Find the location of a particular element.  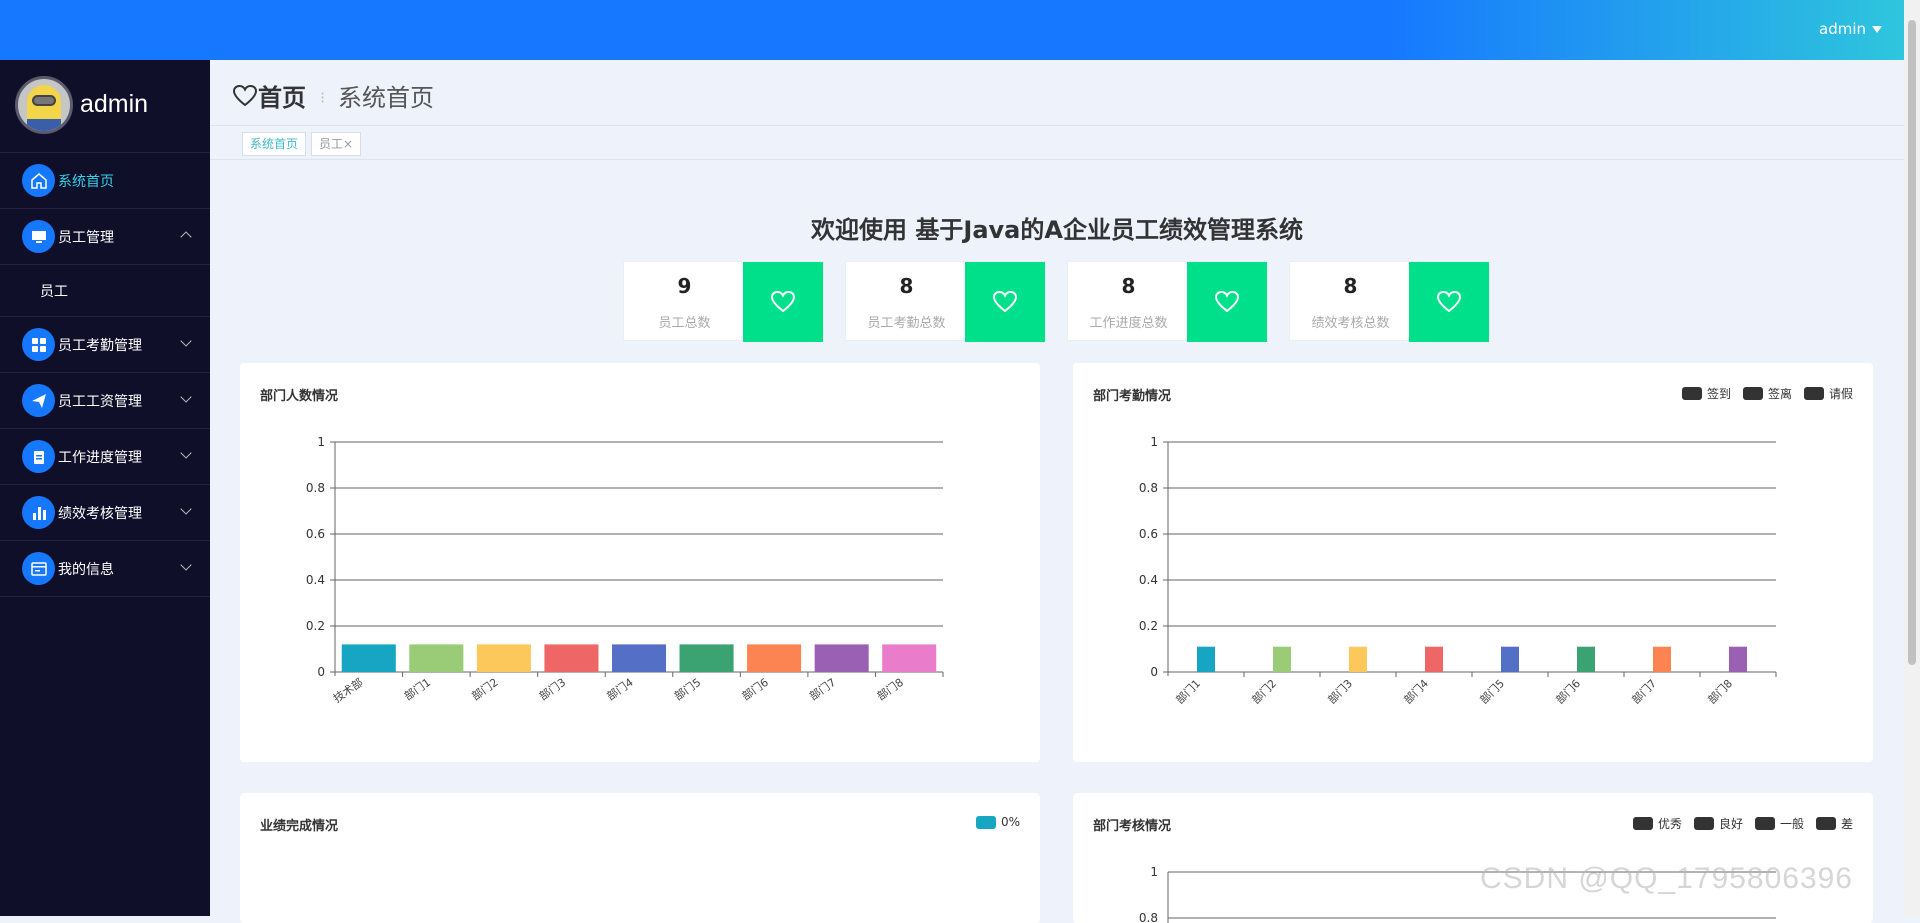

legend-item: 0% is located at coordinates (997, 822).